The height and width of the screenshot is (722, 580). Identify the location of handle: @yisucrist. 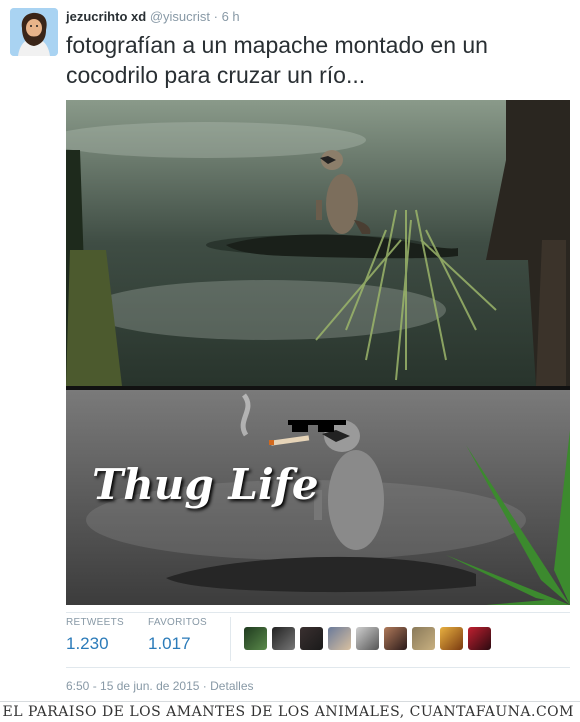
(180, 16).